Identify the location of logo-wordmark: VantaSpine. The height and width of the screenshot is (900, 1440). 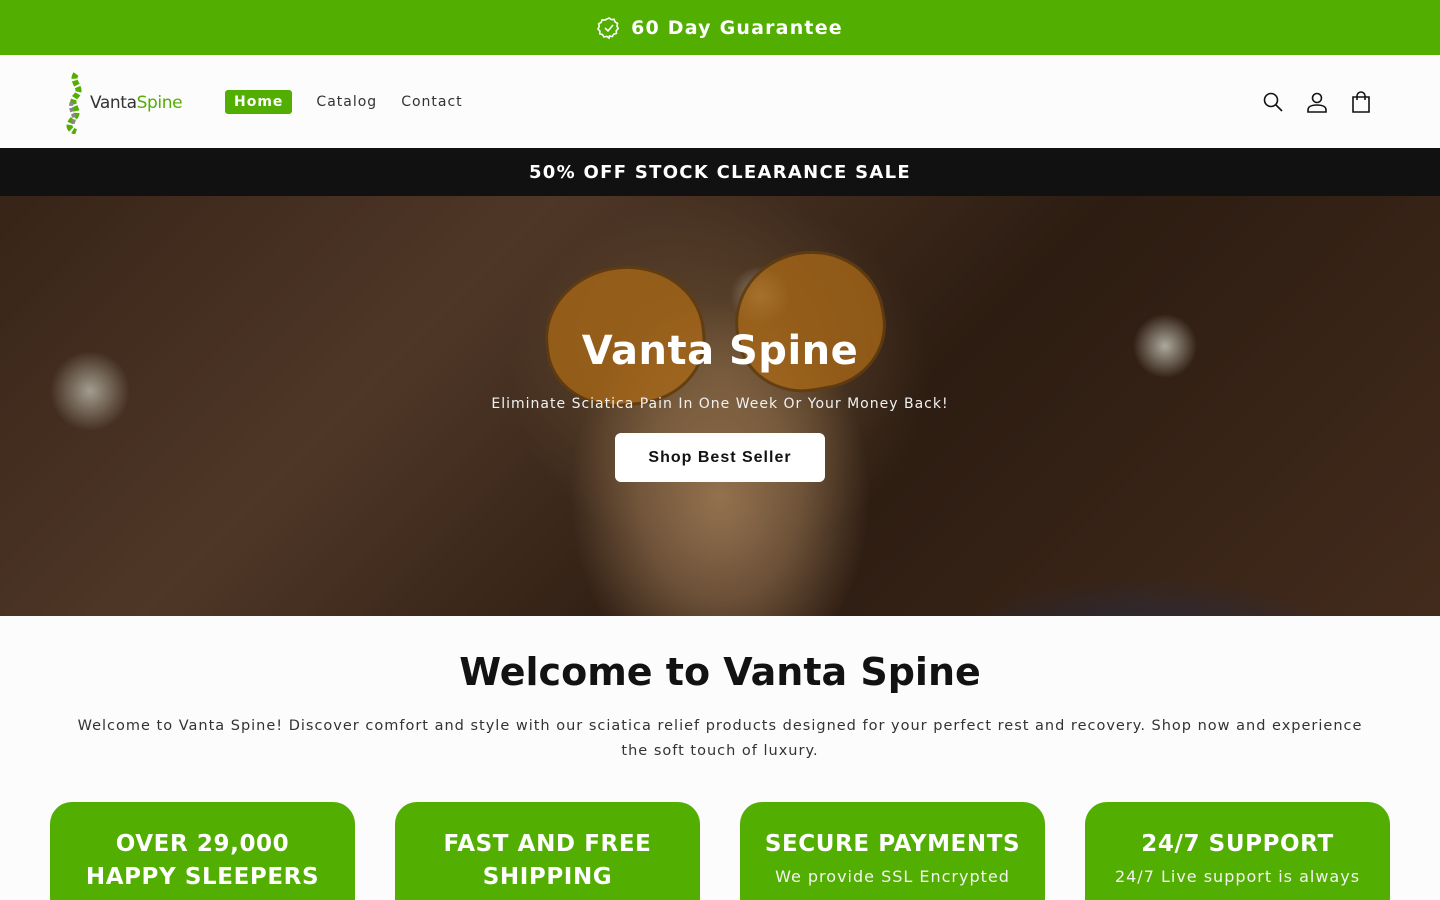
(136, 103).